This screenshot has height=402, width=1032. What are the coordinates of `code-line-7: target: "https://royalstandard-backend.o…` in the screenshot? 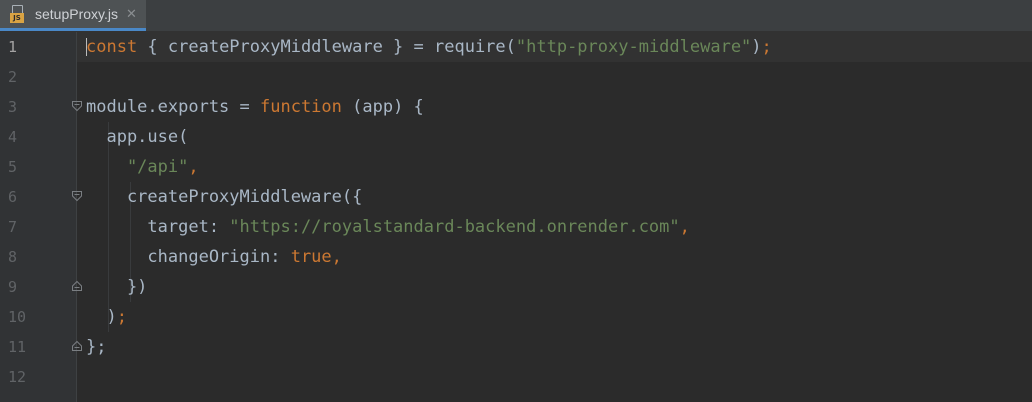 It's located at (388, 227).